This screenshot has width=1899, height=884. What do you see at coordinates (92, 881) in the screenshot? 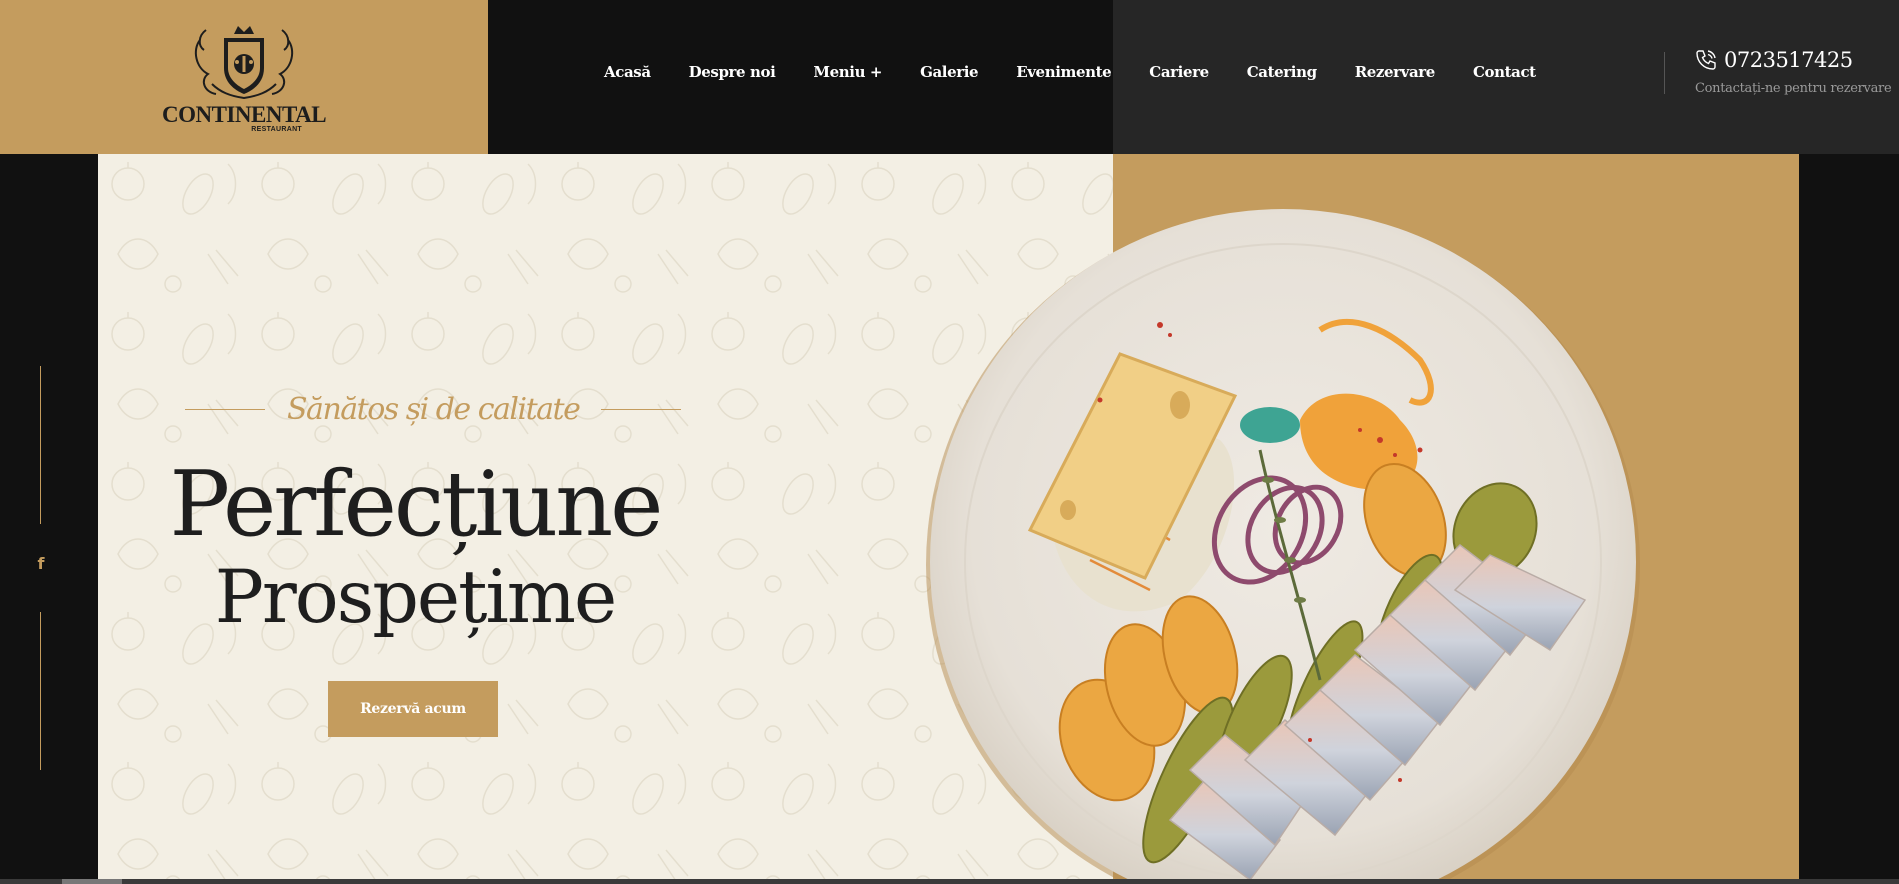
I see `scrollbar-thumb` at bounding box center [92, 881].